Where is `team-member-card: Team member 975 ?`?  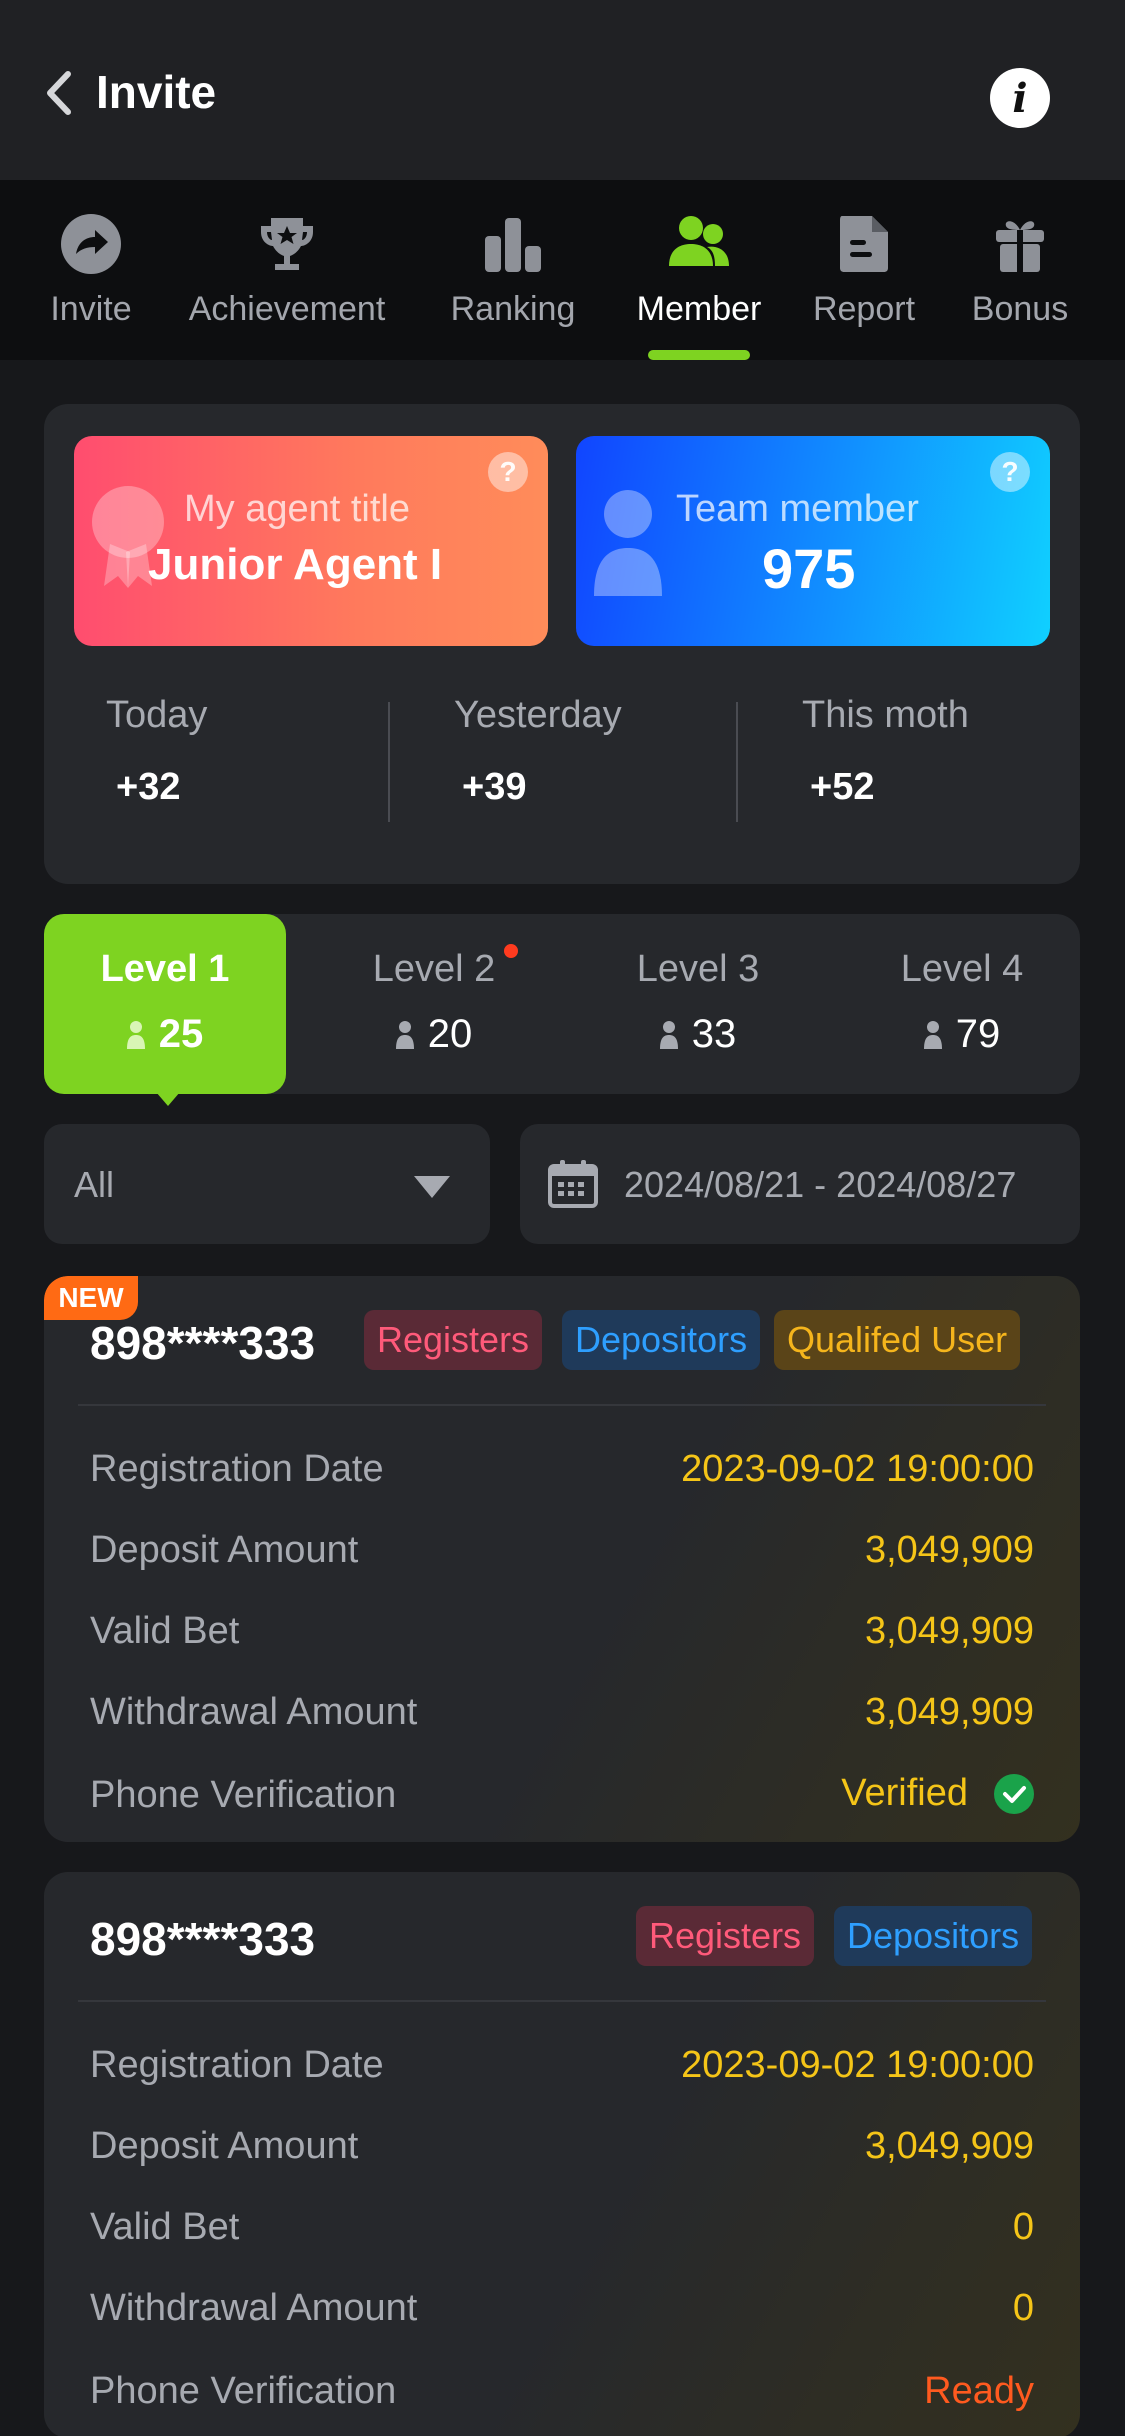 team-member-card: Team member 975 ? is located at coordinates (813, 541).